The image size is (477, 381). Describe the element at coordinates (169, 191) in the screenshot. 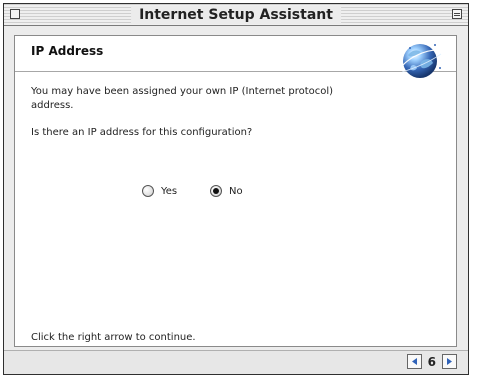

I see `yes-radio-label: Yes` at that location.